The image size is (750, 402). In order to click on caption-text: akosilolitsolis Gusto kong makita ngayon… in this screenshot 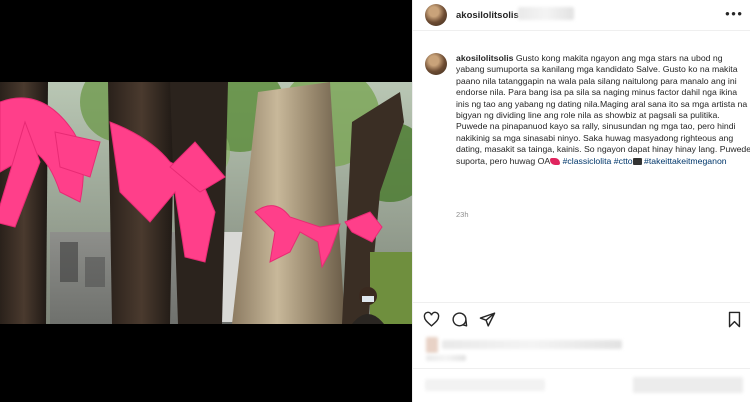, I will do `click(603, 110)`.